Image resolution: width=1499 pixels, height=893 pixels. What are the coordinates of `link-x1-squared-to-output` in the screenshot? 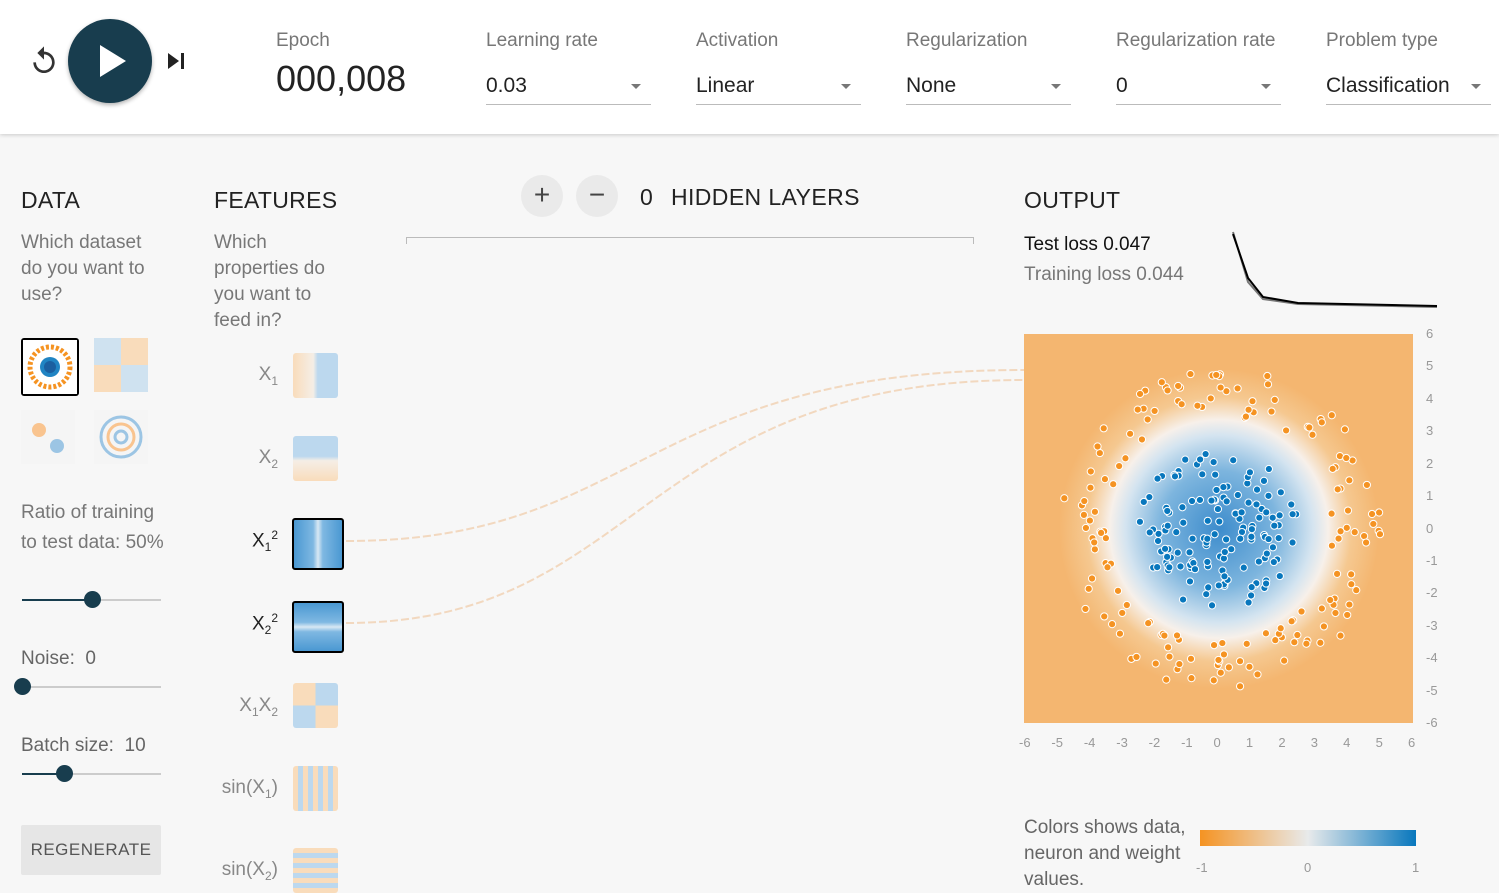 It's located at (685, 455).